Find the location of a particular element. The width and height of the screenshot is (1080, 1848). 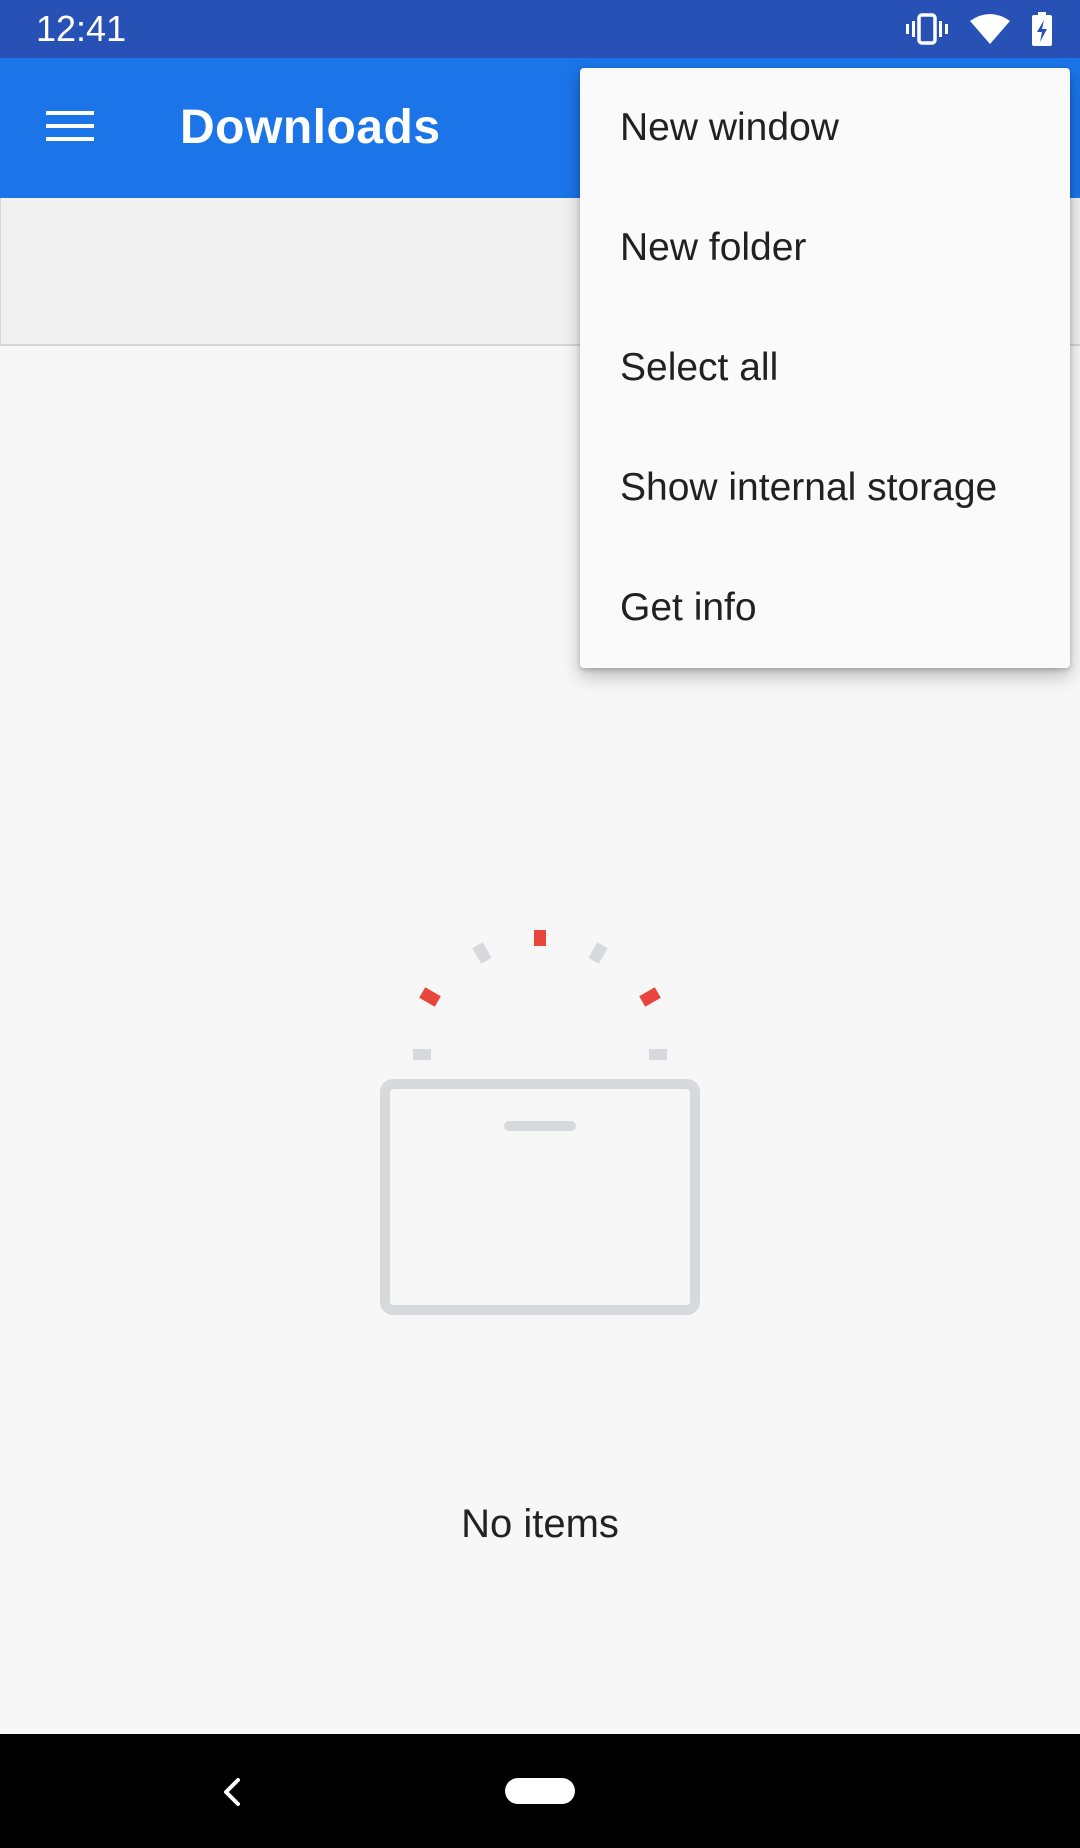

status-bar: 12:41 is located at coordinates (540, 29).